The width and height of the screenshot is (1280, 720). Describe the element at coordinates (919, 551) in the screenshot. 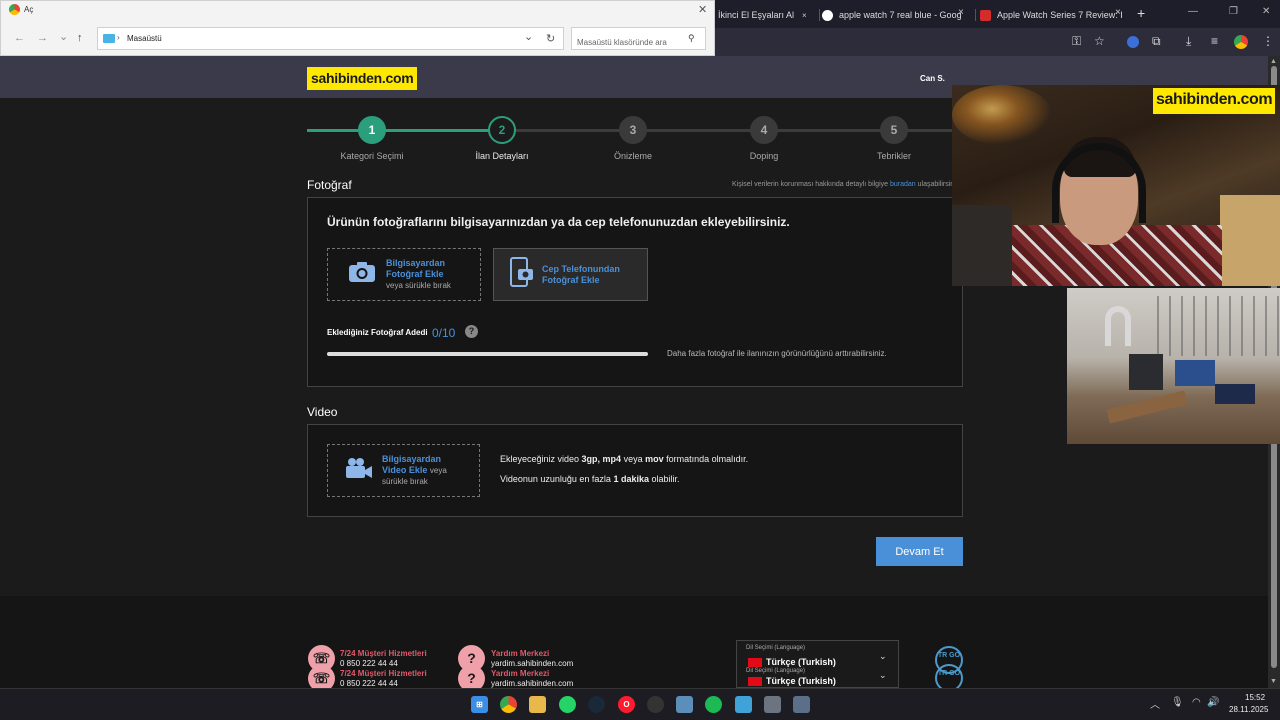

I see `continue-button: Devam Et` at that location.